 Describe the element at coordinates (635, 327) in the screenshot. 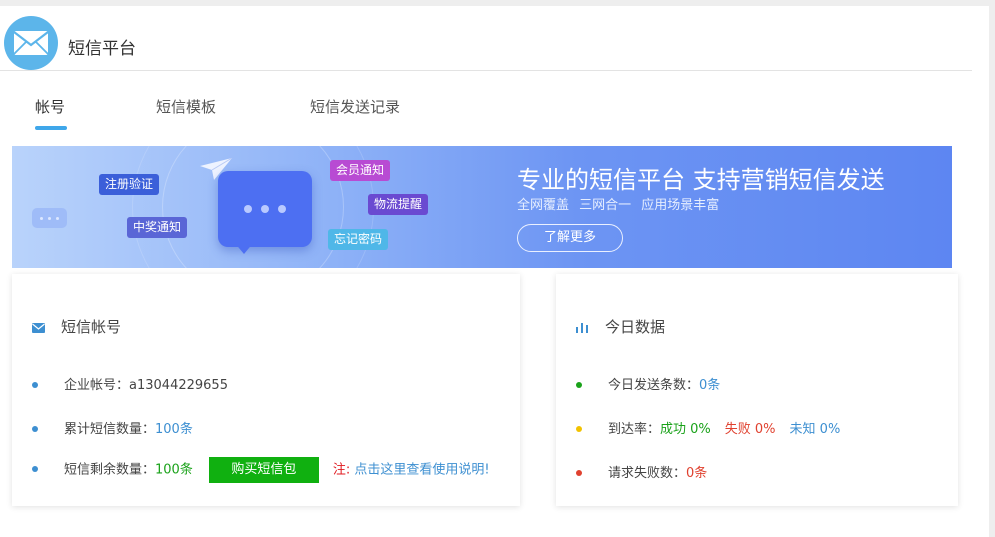

I see `card-title: 今日数据` at that location.